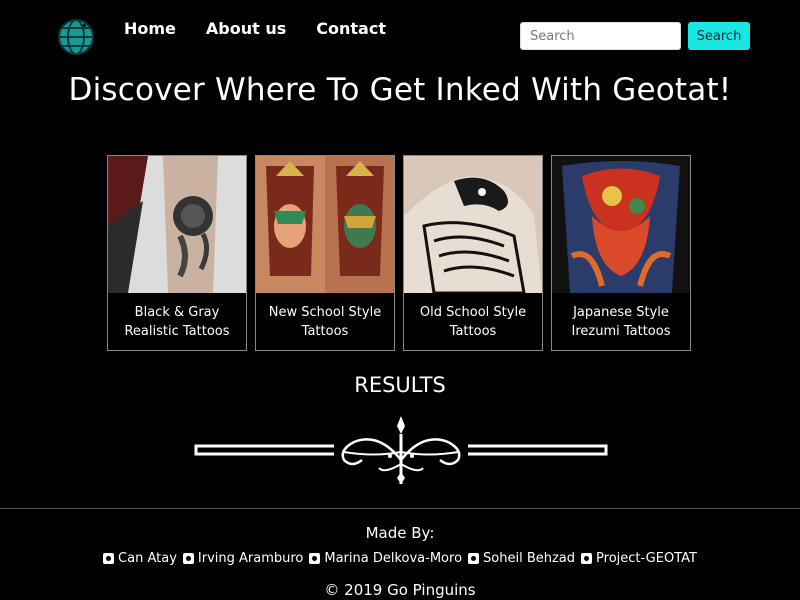 This screenshot has height=600, width=800. What do you see at coordinates (400, 90) in the screenshot?
I see `page-title: Discover Where To Get Inked With Geotat!` at bounding box center [400, 90].